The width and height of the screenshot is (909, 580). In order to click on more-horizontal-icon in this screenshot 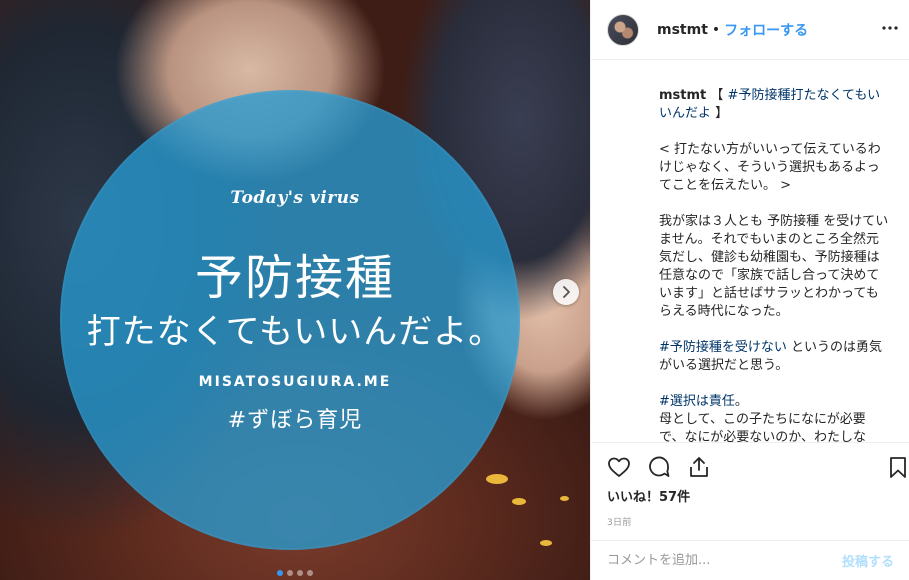, I will do `click(890, 28)`.